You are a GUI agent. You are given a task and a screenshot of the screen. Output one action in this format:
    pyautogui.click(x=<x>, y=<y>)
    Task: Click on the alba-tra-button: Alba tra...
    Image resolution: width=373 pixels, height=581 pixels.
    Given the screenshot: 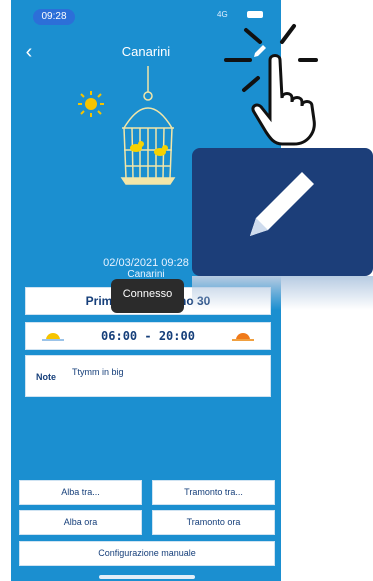 What is the action you would take?
    pyautogui.click(x=80, y=492)
    